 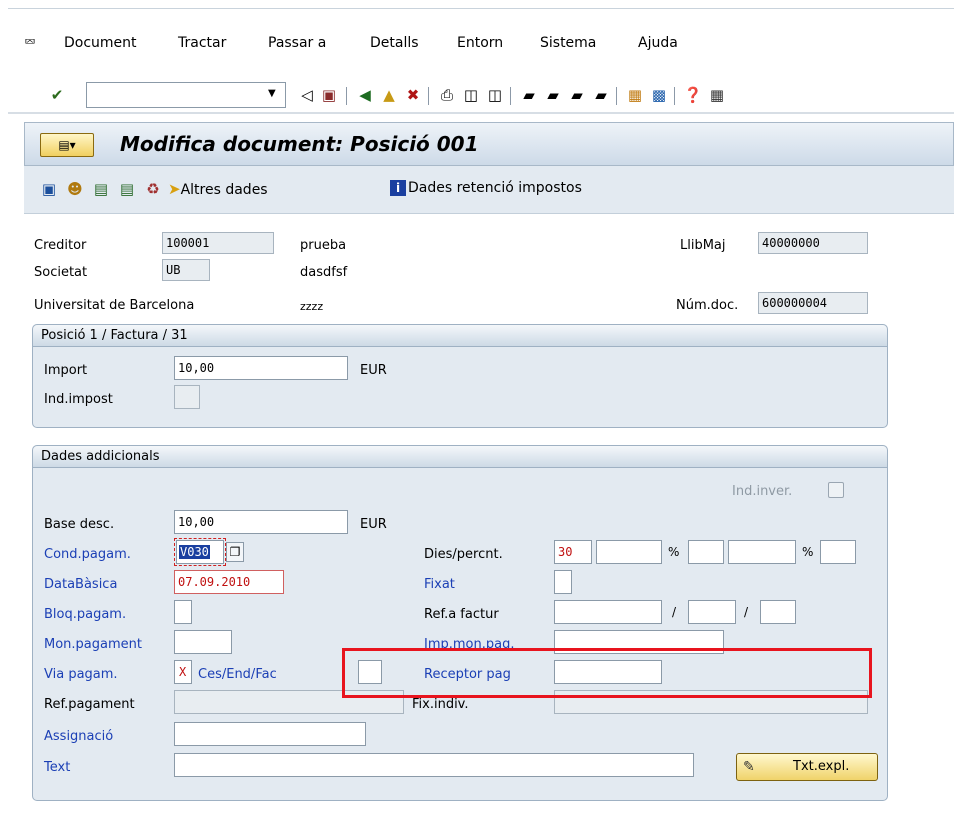 I want to click on dies-field-1: 30, so click(x=573, y=552).